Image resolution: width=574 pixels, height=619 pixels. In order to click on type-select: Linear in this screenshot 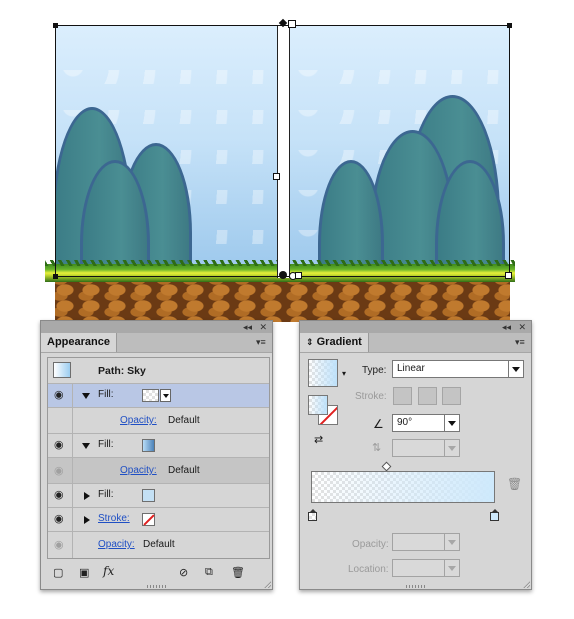, I will do `click(458, 369)`.